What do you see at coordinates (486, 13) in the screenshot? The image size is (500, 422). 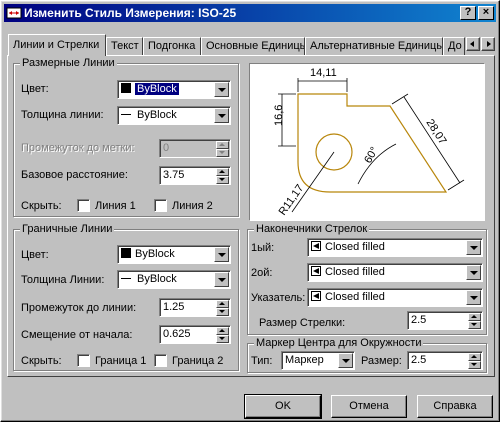 I see `close-button: ×` at bounding box center [486, 13].